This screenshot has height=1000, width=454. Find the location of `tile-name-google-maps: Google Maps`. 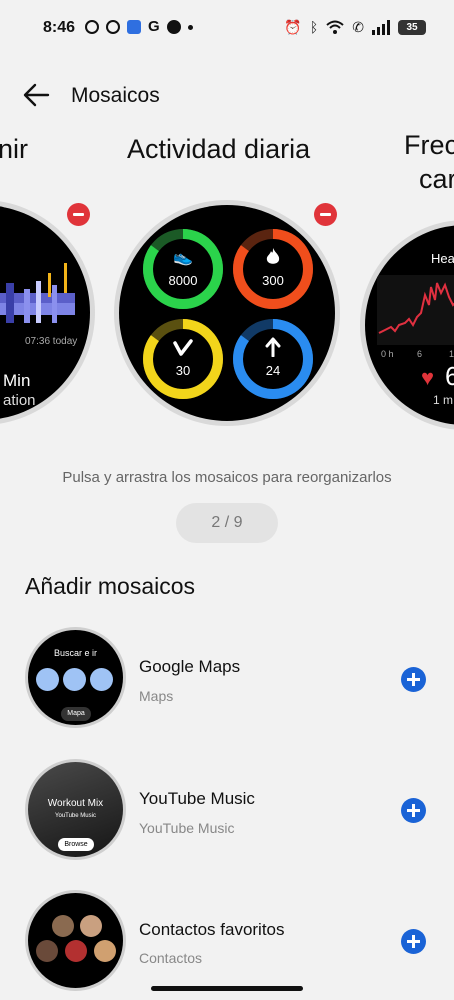

tile-name-google-maps: Google Maps is located at coordinates (190, 666).